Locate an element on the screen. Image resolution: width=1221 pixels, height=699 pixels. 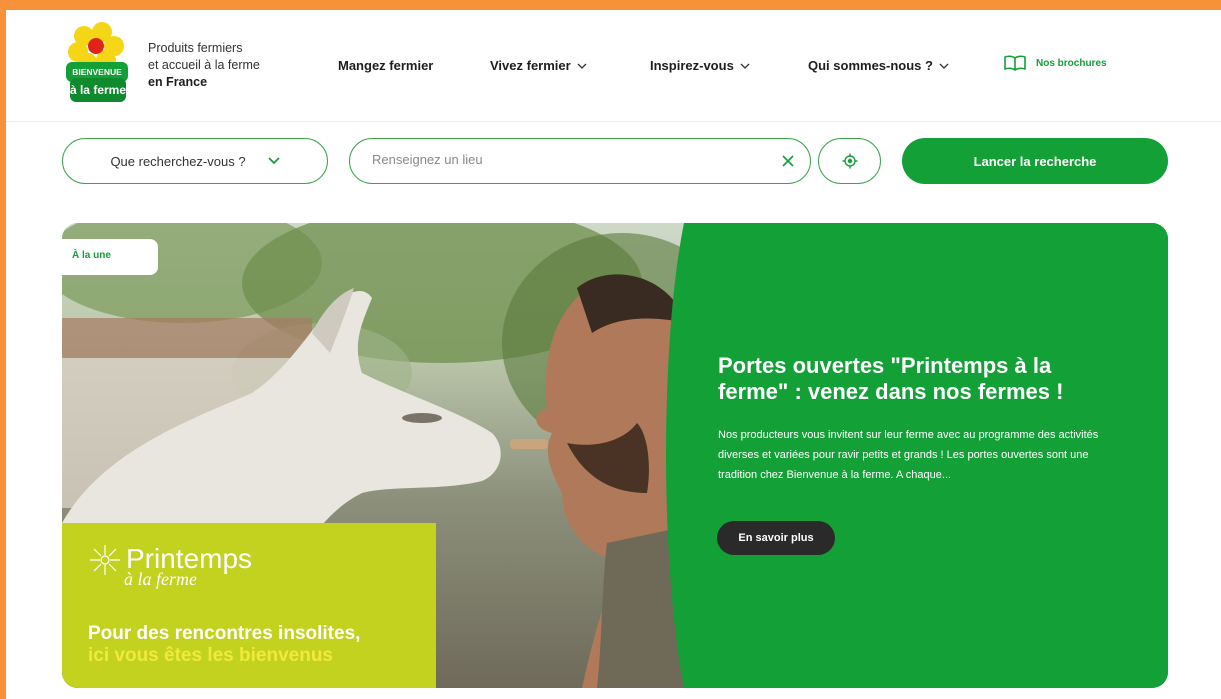
nav-qui-sommes-nous: Qui sommes-nous ? is located at coordinates (878, 65).